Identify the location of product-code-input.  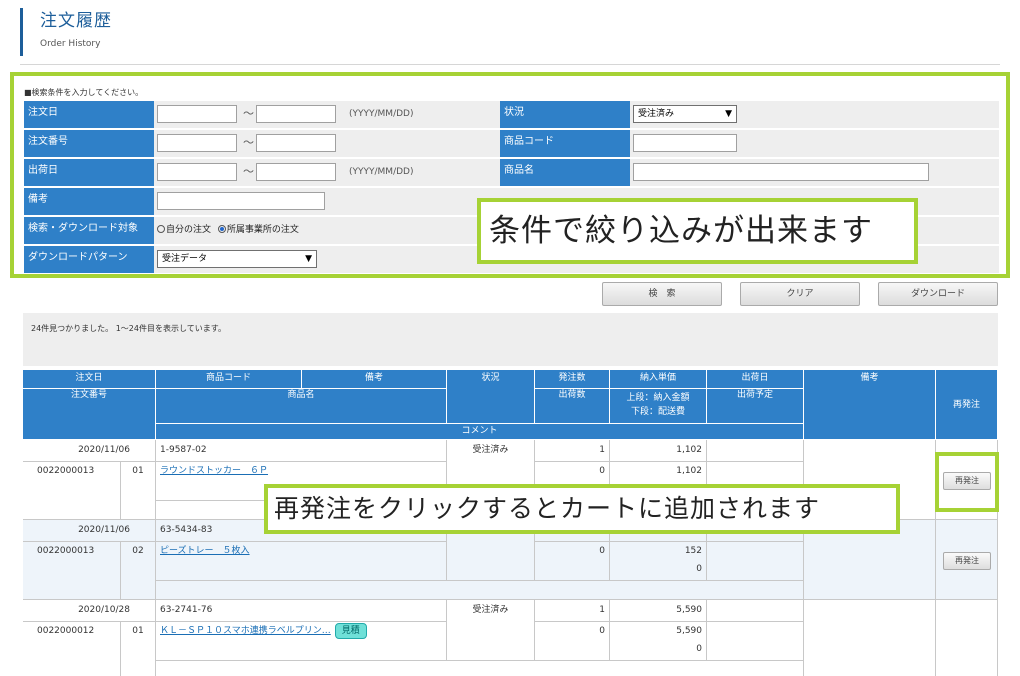
(685, 143).